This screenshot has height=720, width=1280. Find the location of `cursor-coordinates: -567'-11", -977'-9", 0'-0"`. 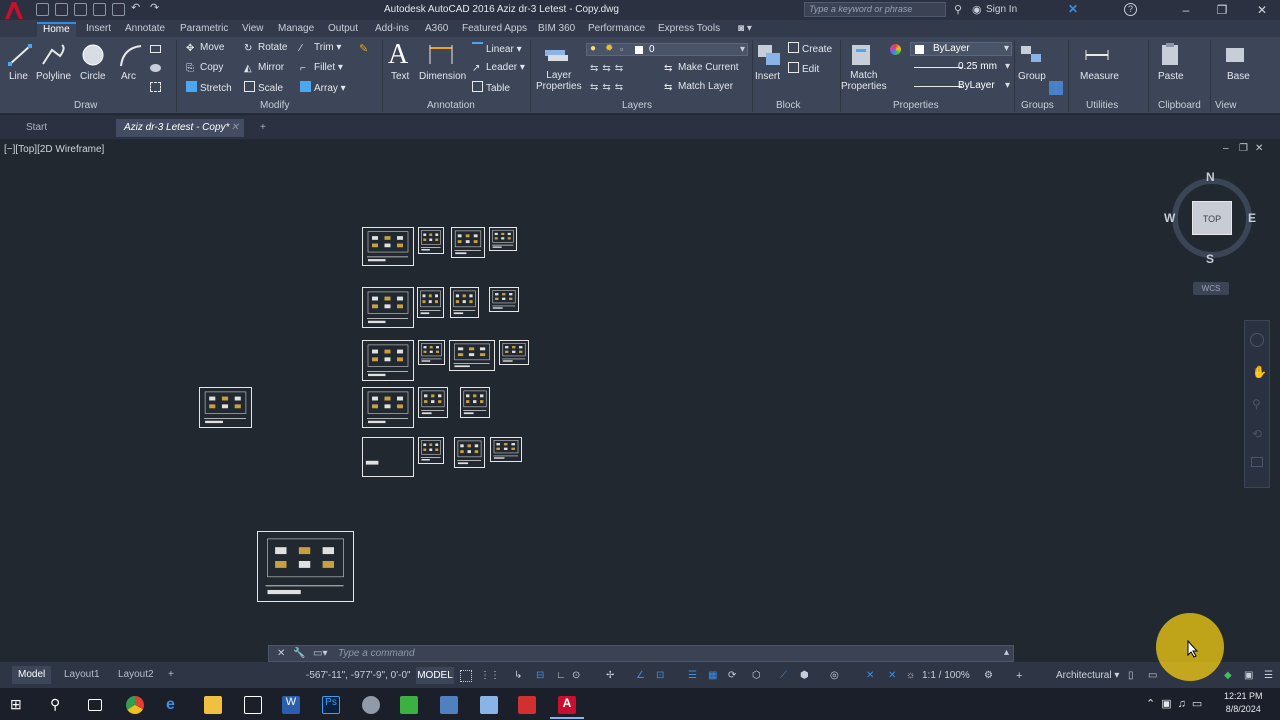

cursor-coordinates: -567'-11", -977'-9", 0'-0" is located at coordinates (358, 675).